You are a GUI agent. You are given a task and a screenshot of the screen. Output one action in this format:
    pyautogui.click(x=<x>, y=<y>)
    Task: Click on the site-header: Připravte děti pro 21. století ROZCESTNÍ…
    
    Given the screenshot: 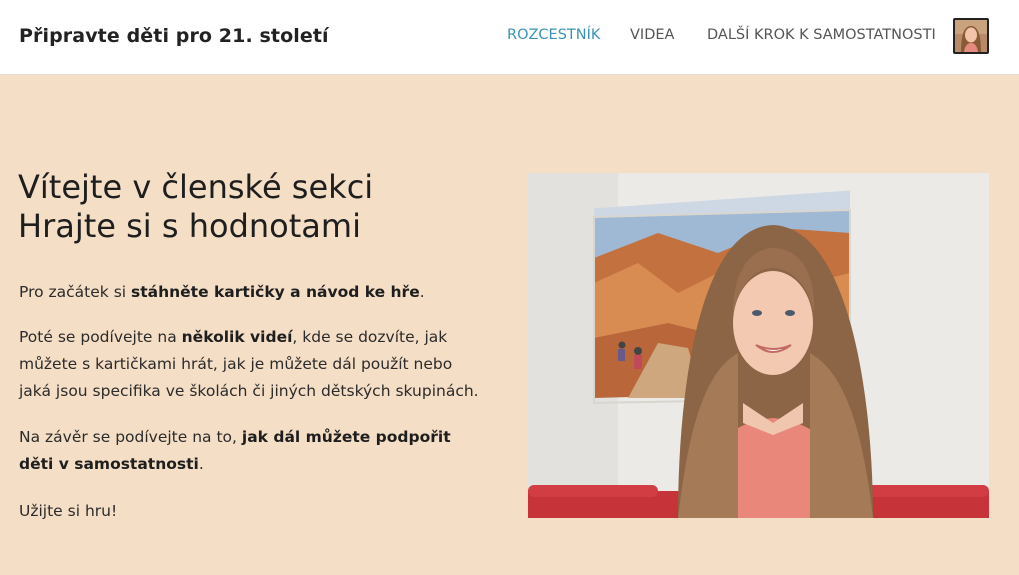 What is the action you would take?
    pyautogui.click(x=509, y=37)
    